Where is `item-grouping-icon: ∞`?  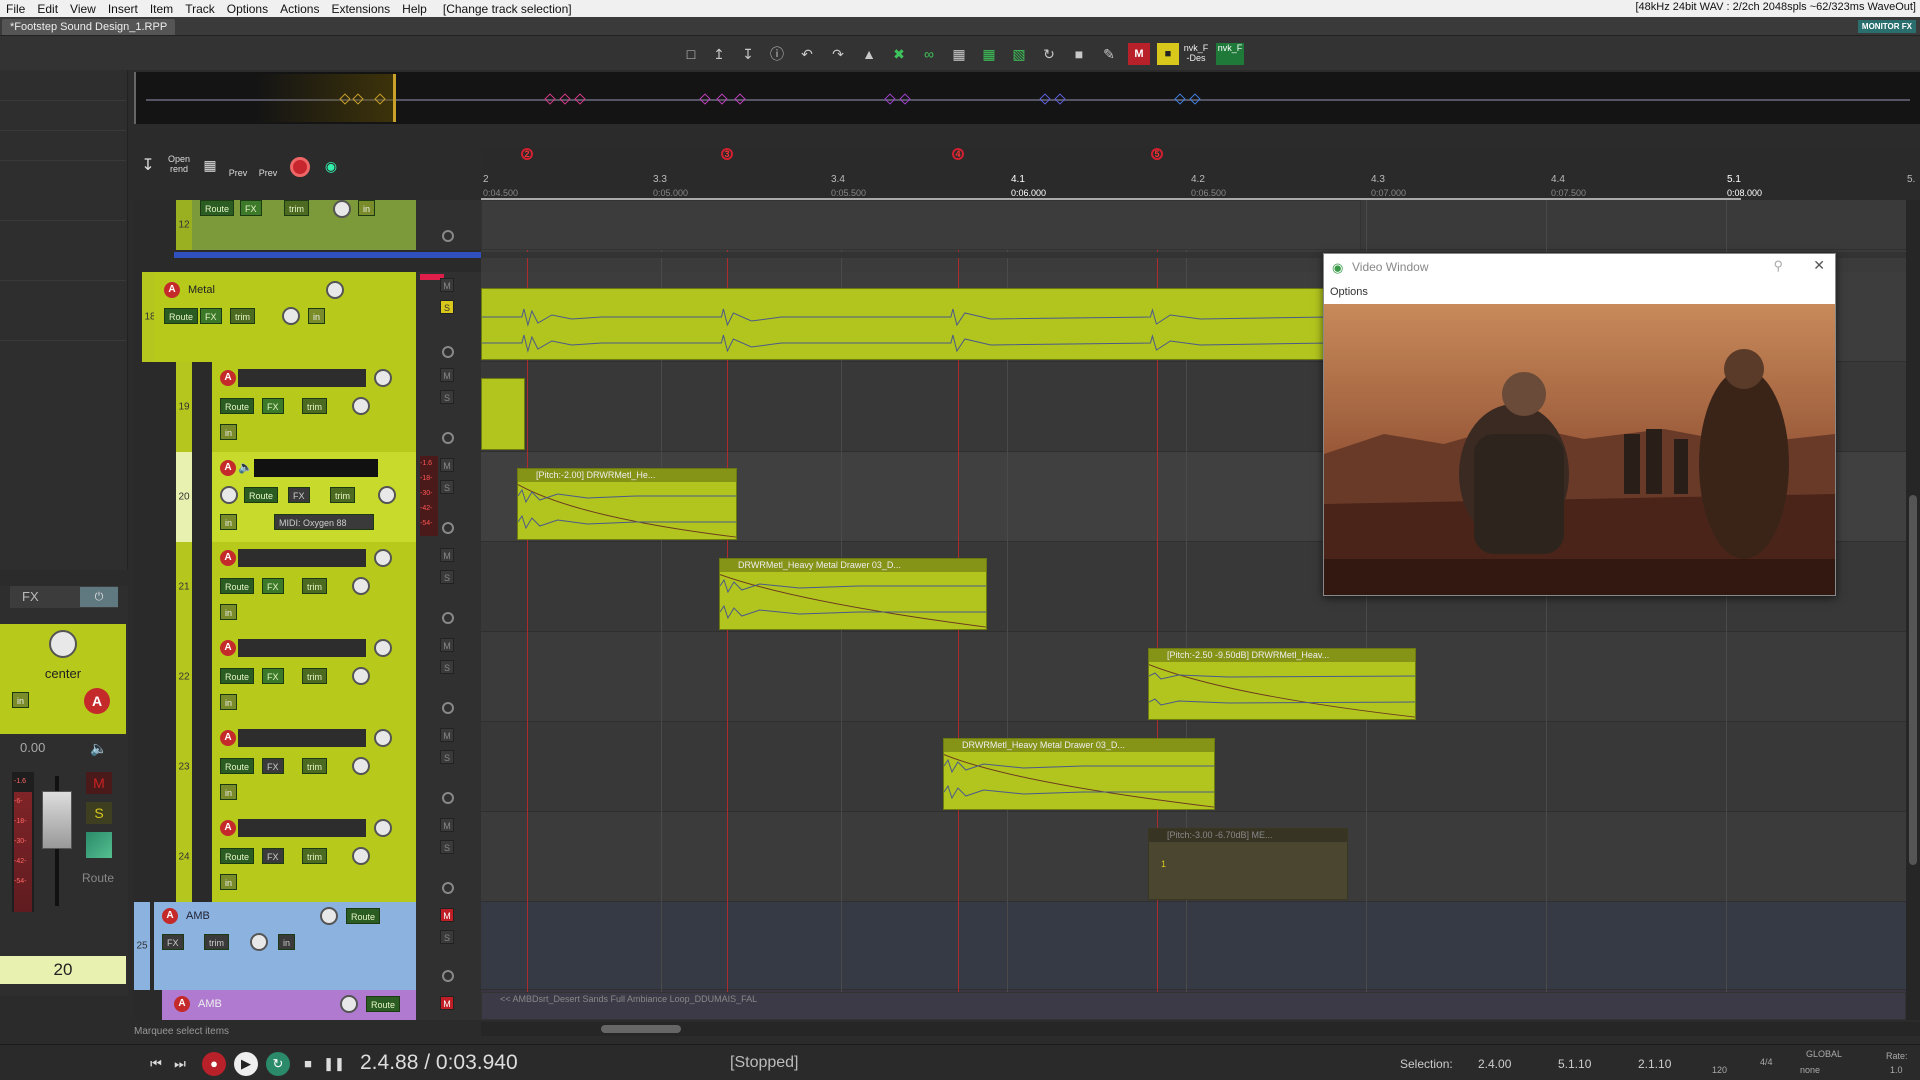 item-grouping-icon: ∞ is located at coordinates (929, 54).